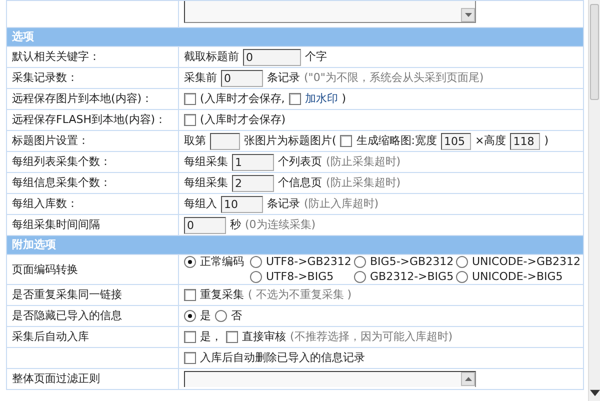 The width and height of the screenshot is (600, 401). What do you see at coordinates (92, 379) in the screenshot?
I see `field-label: 整体页面过滤正则` at bounding box center [92, 379].